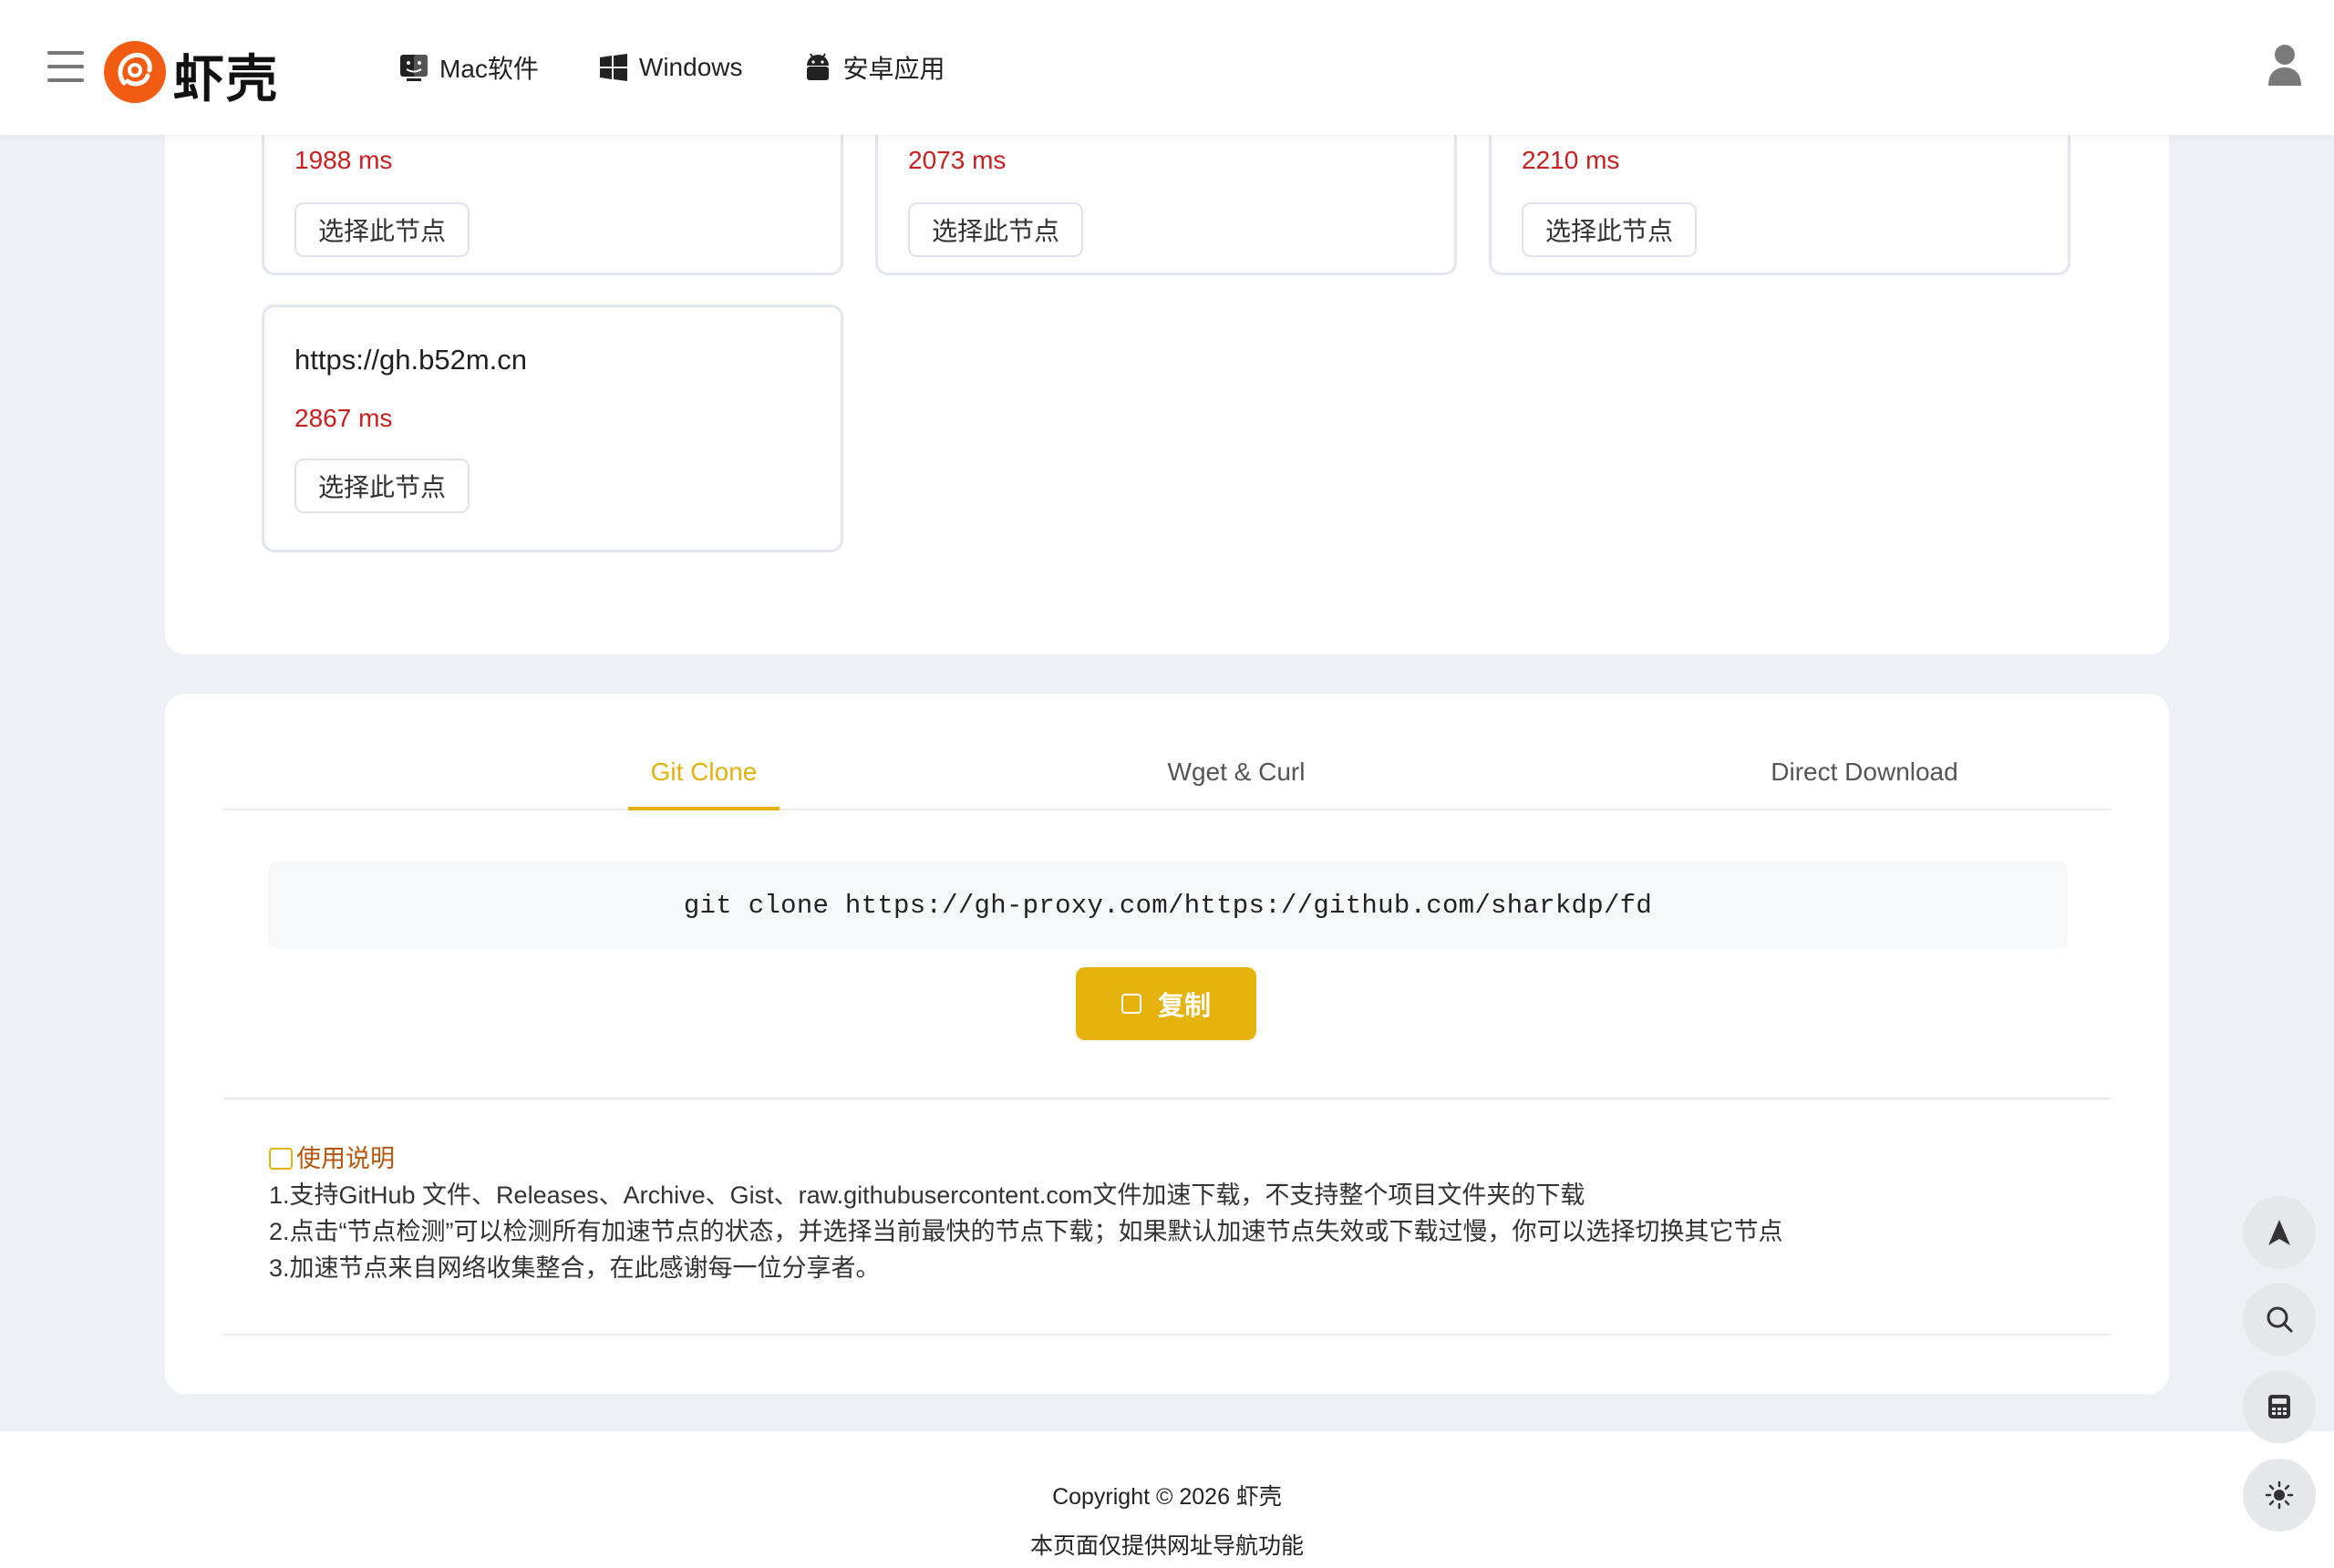 The height and width of the screenshot is (1568, 2334). What do you see at coordinates (345, 1158) in the screenshot?
I see `usage-title-text: 使用说明` at bounding box center [345, 1158].